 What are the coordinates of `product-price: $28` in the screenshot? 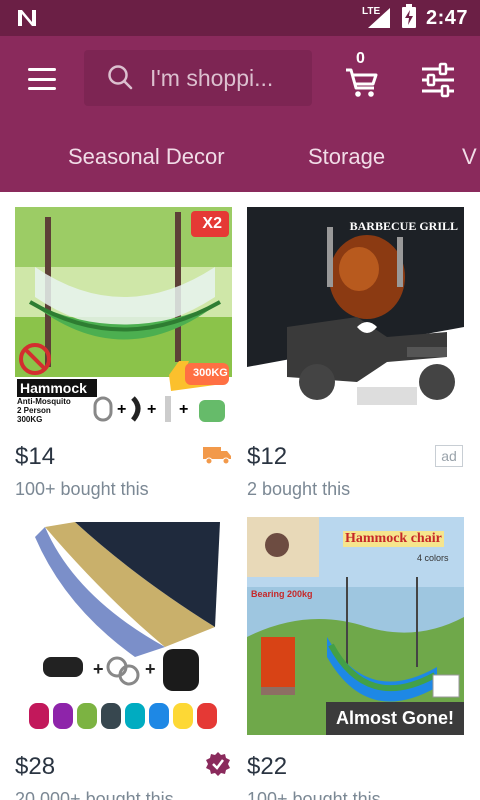 It's located at (35, 766).